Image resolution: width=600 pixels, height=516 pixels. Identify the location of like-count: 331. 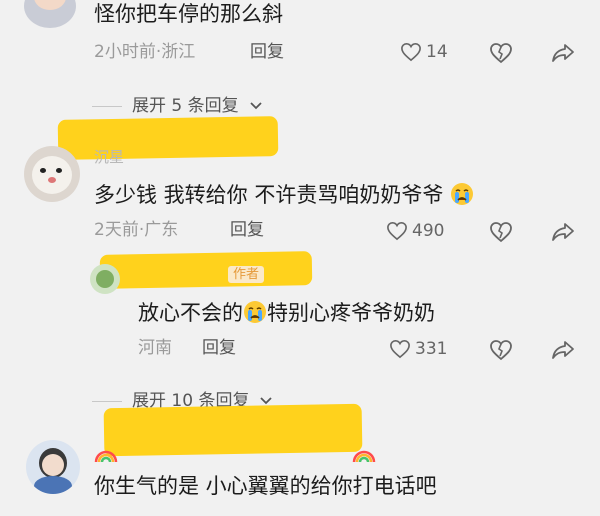
(431, 348).